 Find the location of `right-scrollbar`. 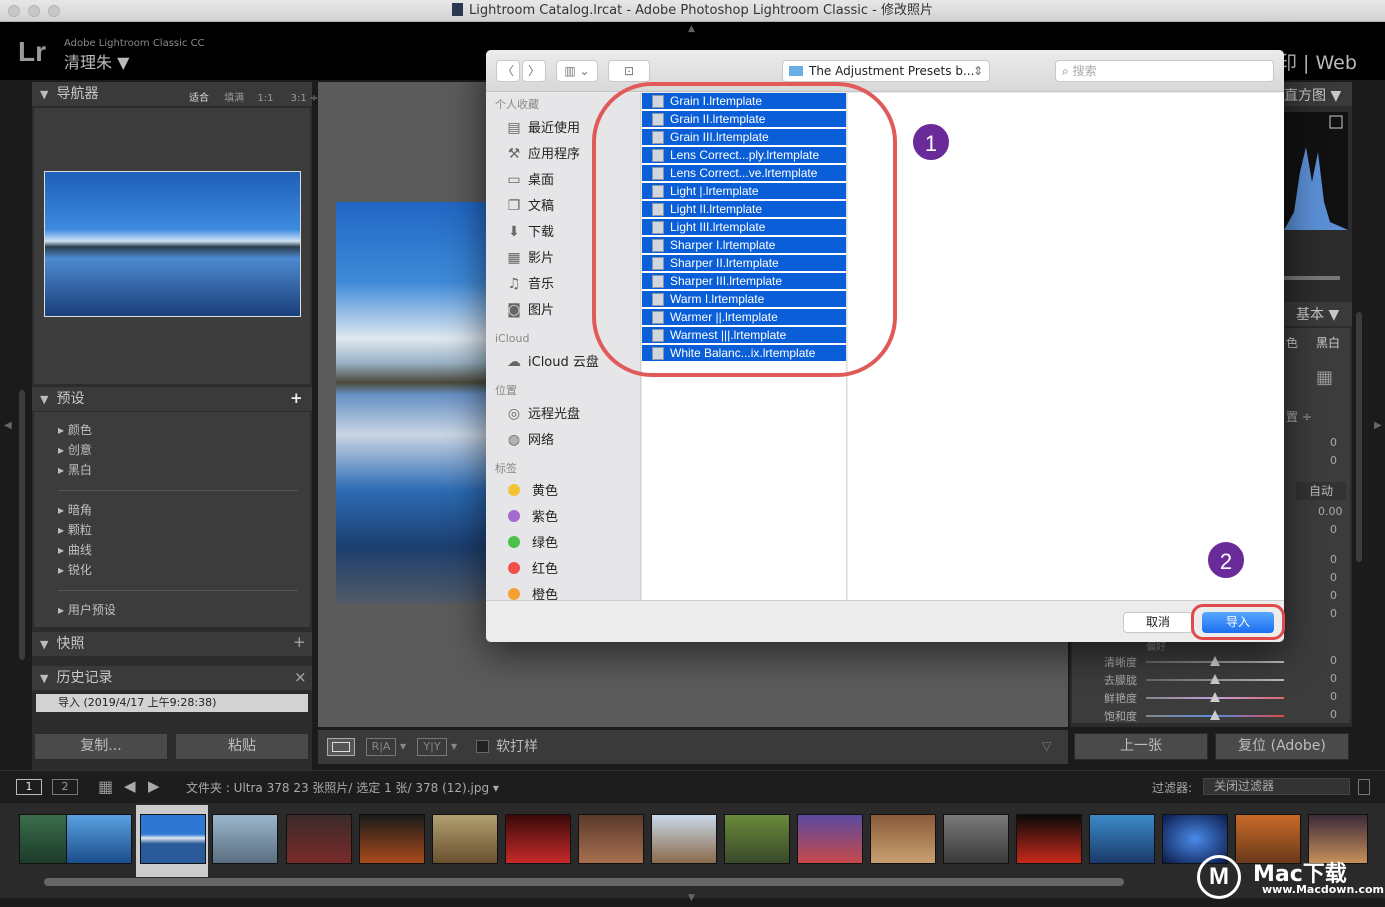

right-scrollbar is located at coordinates (1359, 437).